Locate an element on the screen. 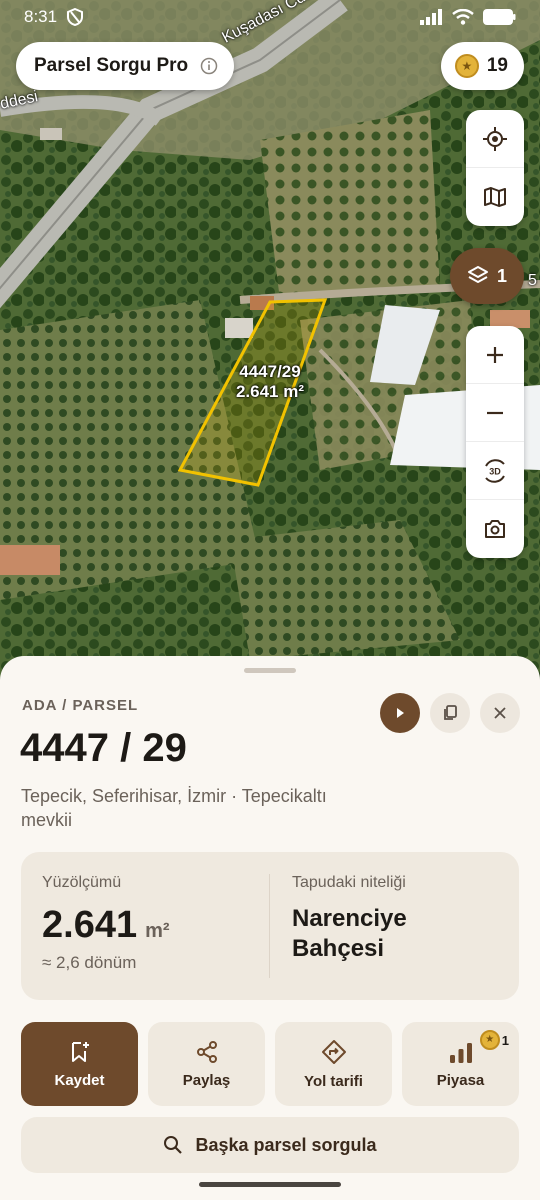 This screenshot has width=540, height=1200. close-button is located at coordinates (500, 713).